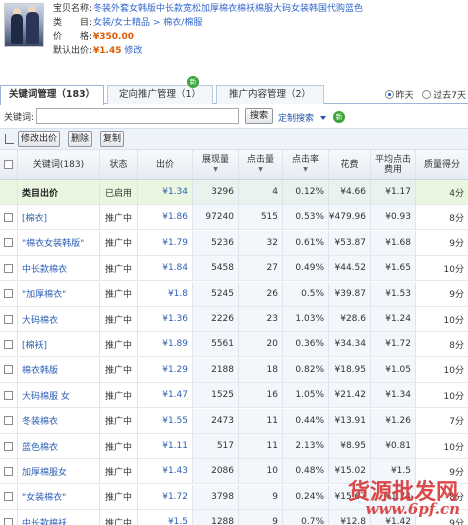 This screenshot has height=525, width=468. What do you see at coordinates (175, 344) in the screenshot?
I see `bid-value: ¥1.89` at bounding box center [175, 344].